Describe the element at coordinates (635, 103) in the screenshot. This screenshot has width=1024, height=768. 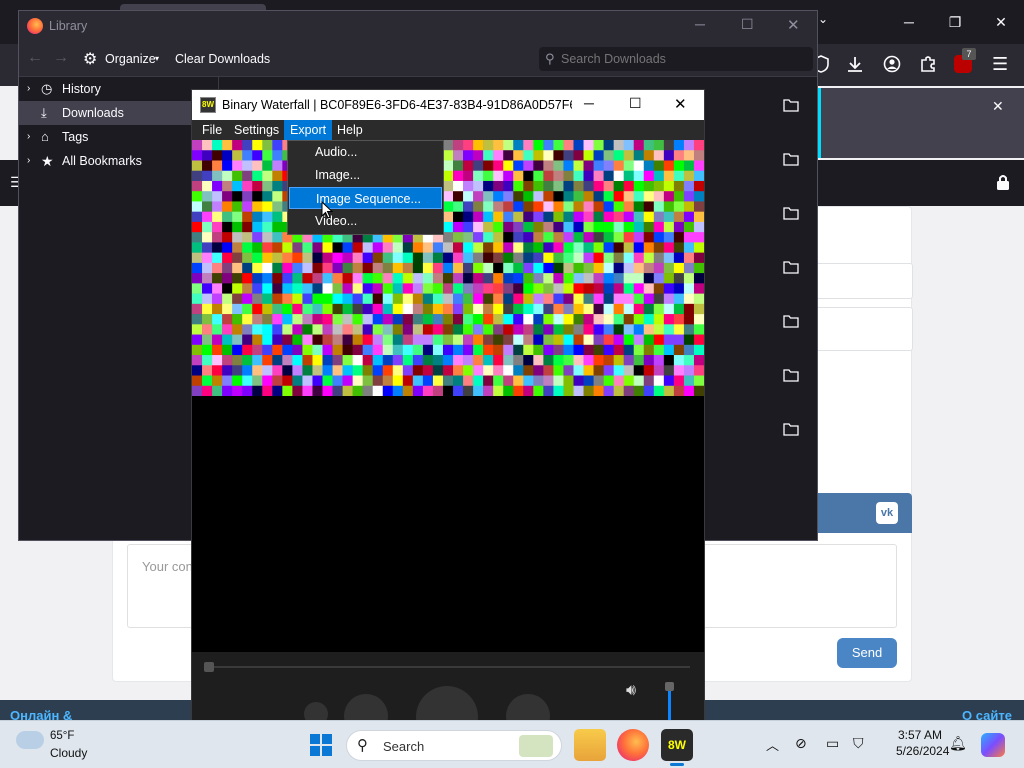
I see `bw-maximize-button: ☐` at that location.